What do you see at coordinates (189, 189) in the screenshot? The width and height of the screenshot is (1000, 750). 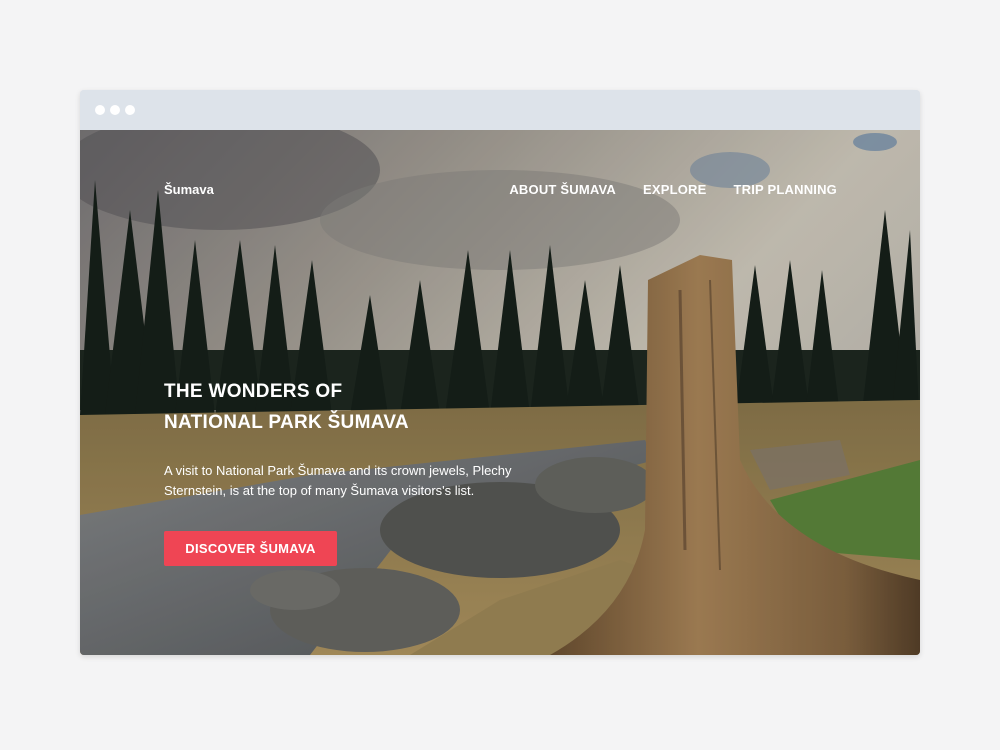 I see `site-logo: Šumava` at bounding box center [189, 189].